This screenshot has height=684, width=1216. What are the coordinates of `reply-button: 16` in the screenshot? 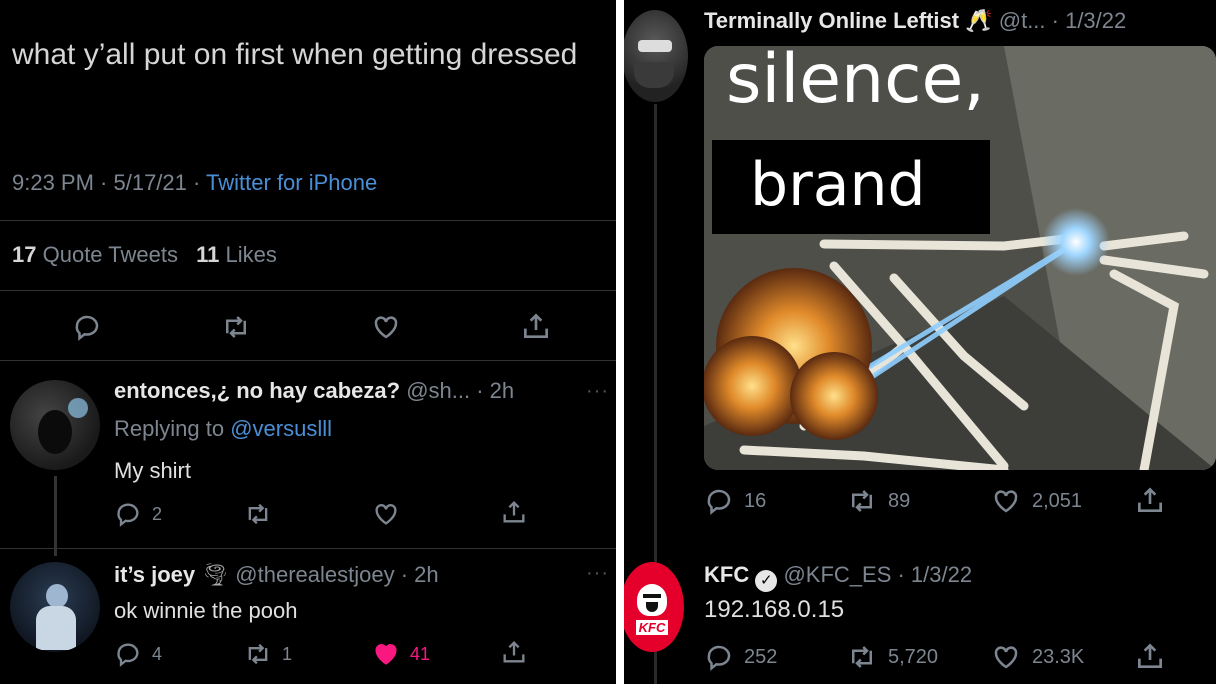 It's located at (735, 501).